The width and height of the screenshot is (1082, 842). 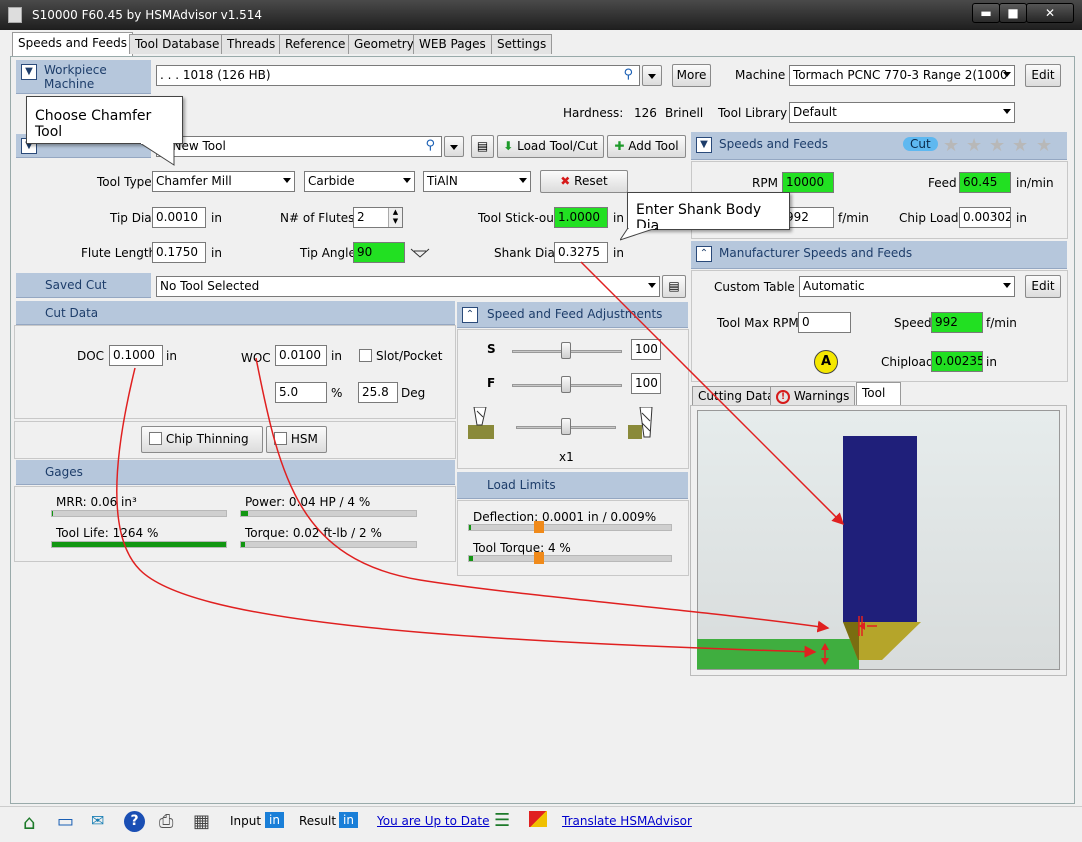 I want to click on material-select: . . . 1018 (126 HB) ⚲, so click(x=398, y=75).